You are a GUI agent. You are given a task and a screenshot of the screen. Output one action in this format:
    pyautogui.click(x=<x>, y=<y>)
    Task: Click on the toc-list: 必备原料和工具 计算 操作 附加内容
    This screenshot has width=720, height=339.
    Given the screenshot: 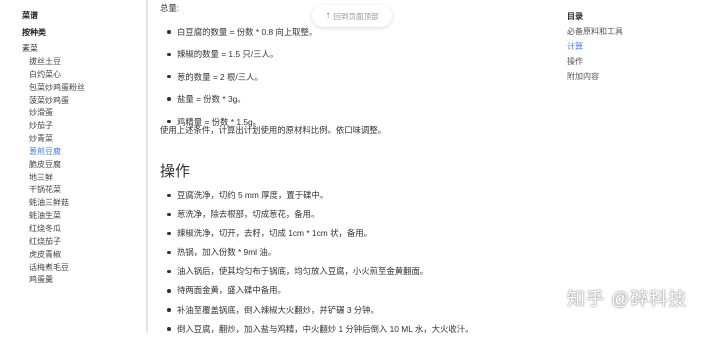 What is the action you would take?
    pyautogui.click(x=595, y=54)
    